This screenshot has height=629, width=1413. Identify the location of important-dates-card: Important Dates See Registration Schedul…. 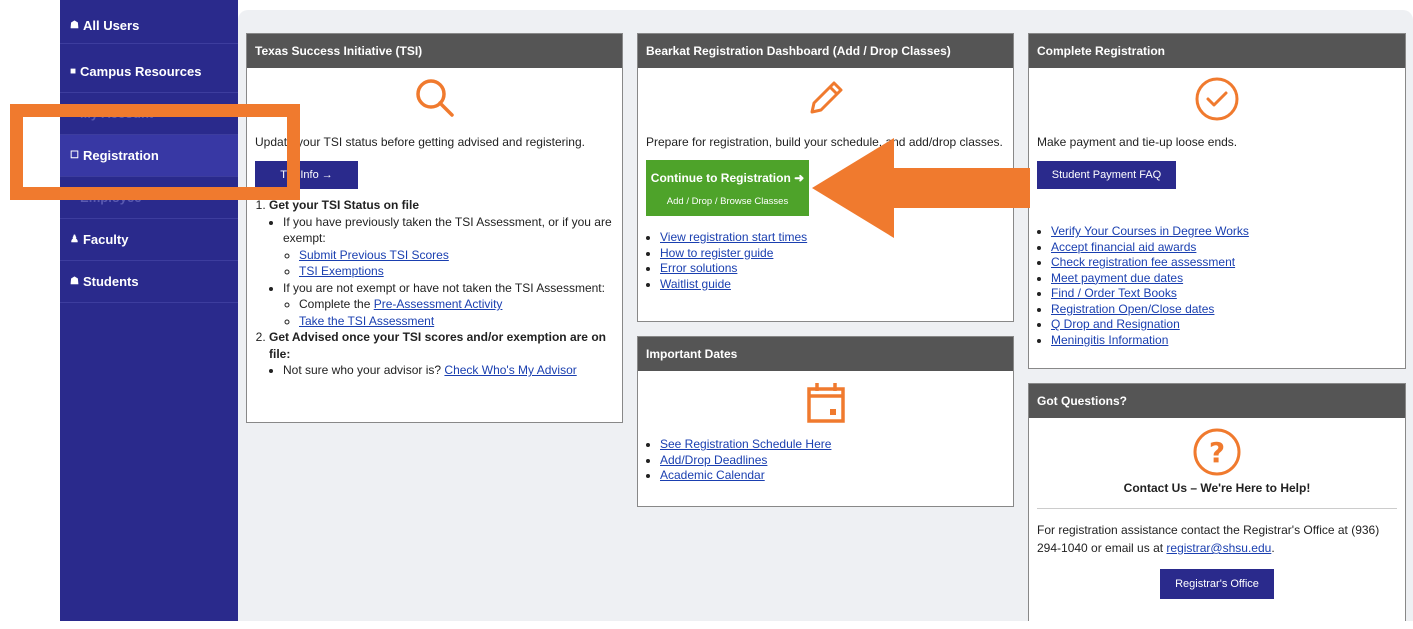
(825, 421).